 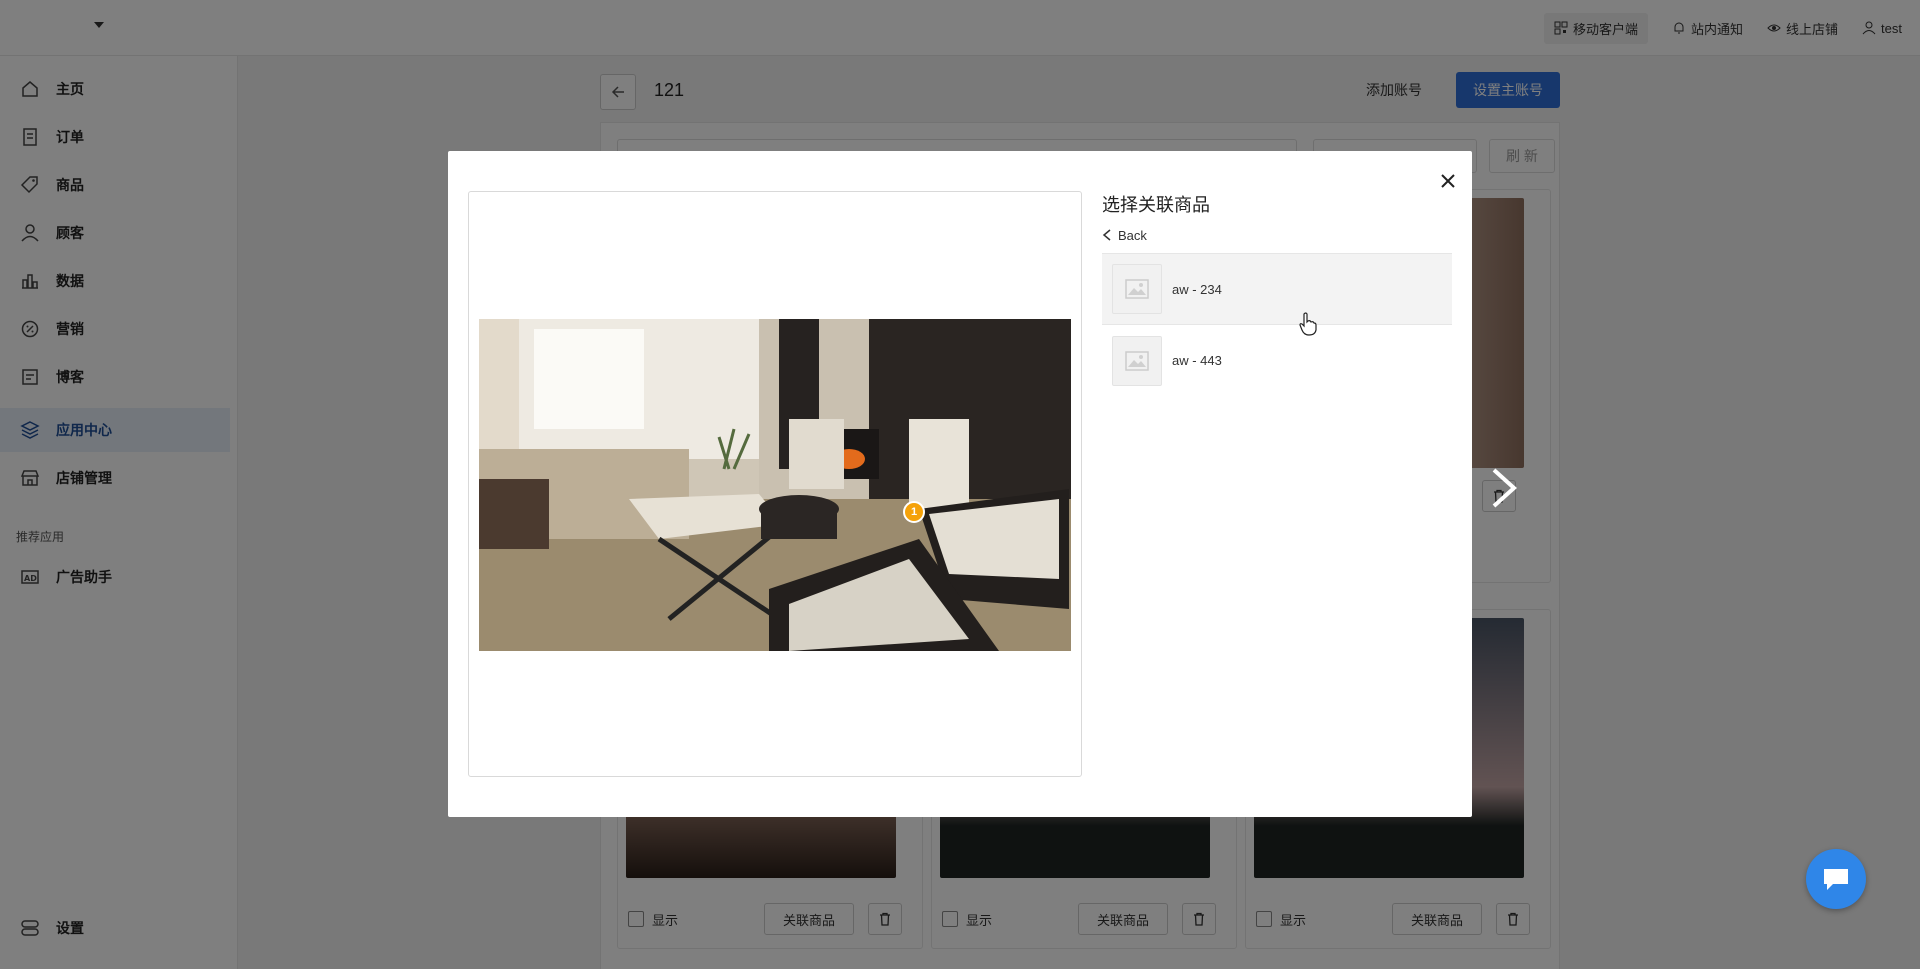 I want to click on chat-button, so click(x=1836, y=879).